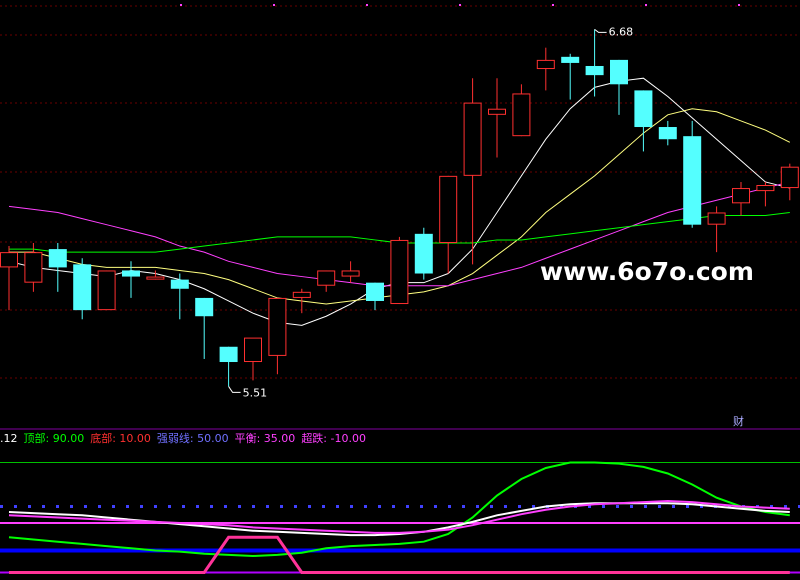 The width and height of the screenshot is (800, 580). Describe the element at coordinates (621, 31) in the screenshot. I see `high-price-label: 6.68` at that location.